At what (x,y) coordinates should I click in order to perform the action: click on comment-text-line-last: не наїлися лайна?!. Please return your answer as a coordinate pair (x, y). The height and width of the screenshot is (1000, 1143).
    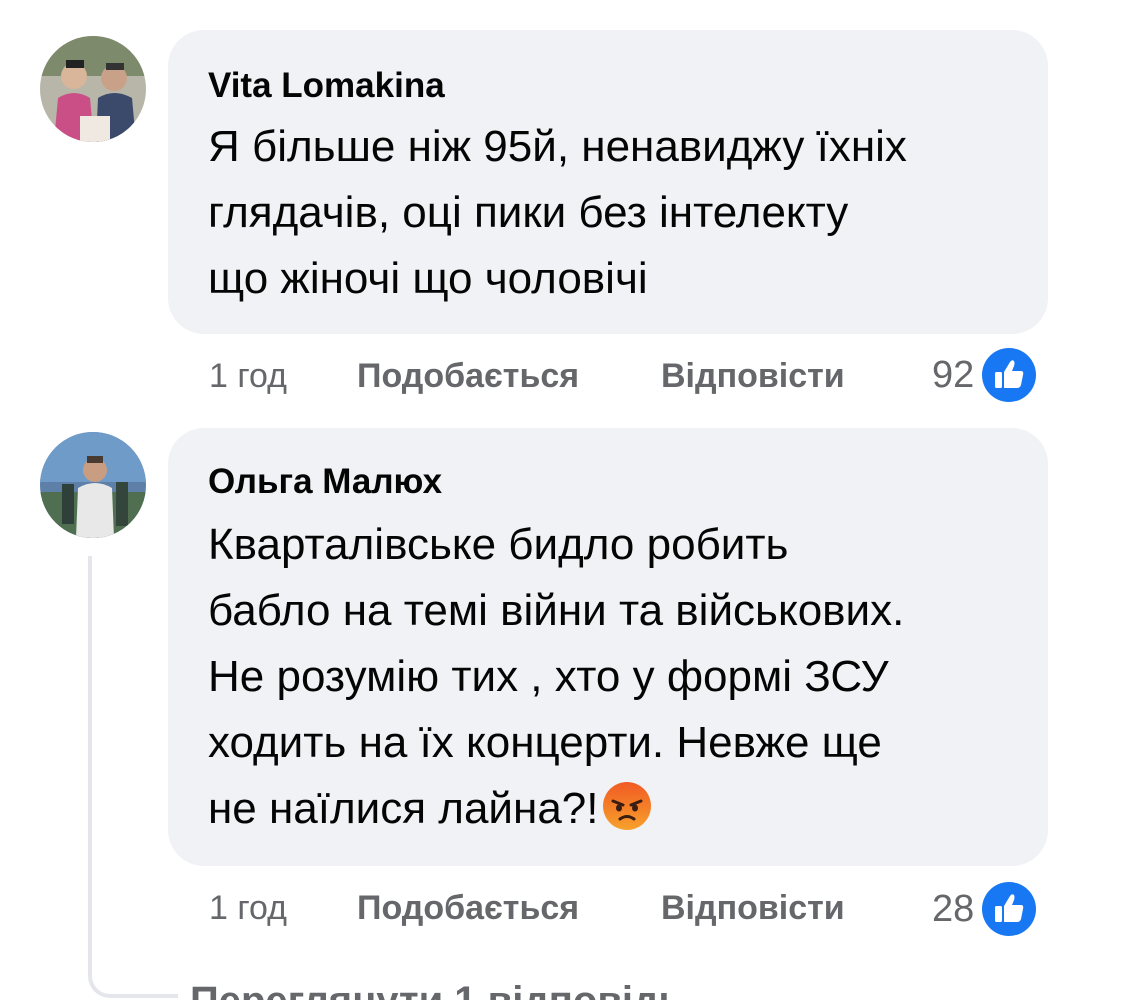
    Looking at the image, I should click on (403, 808).